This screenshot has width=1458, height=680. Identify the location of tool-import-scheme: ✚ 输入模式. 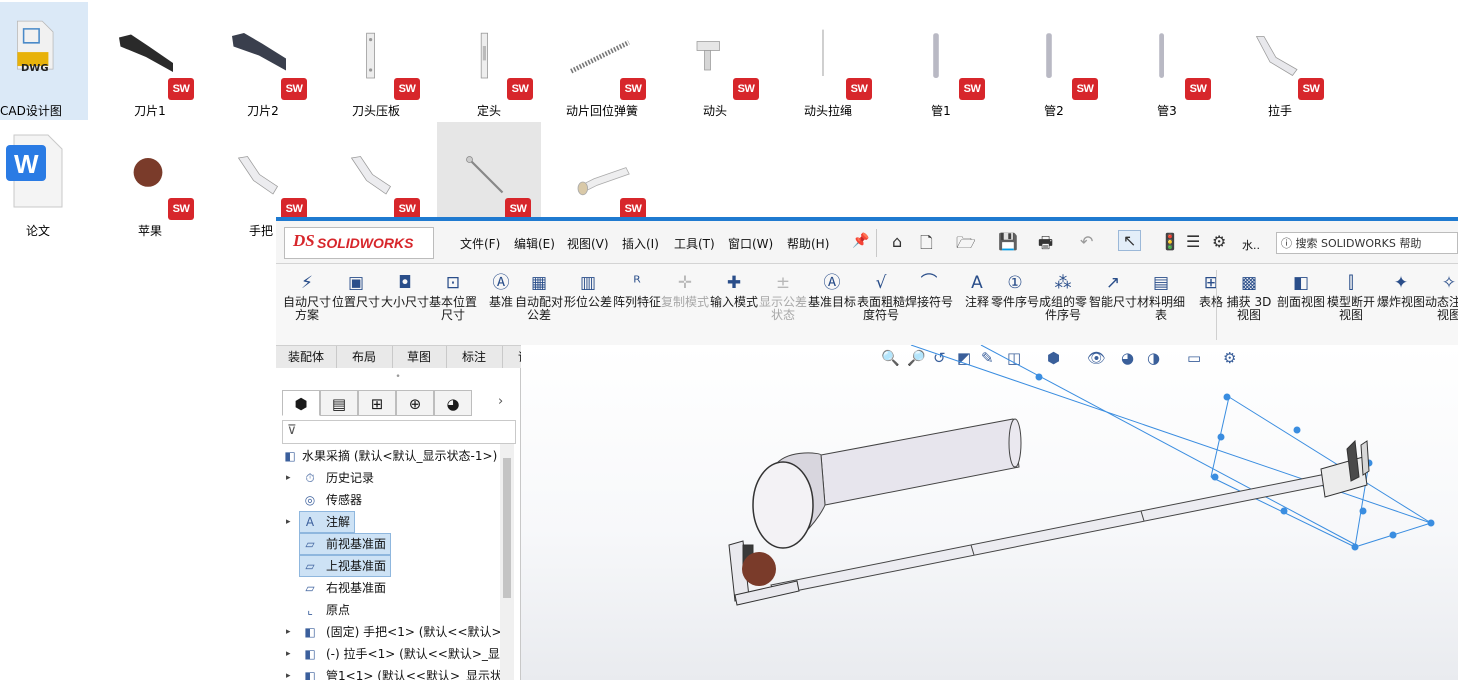
(734, 290).